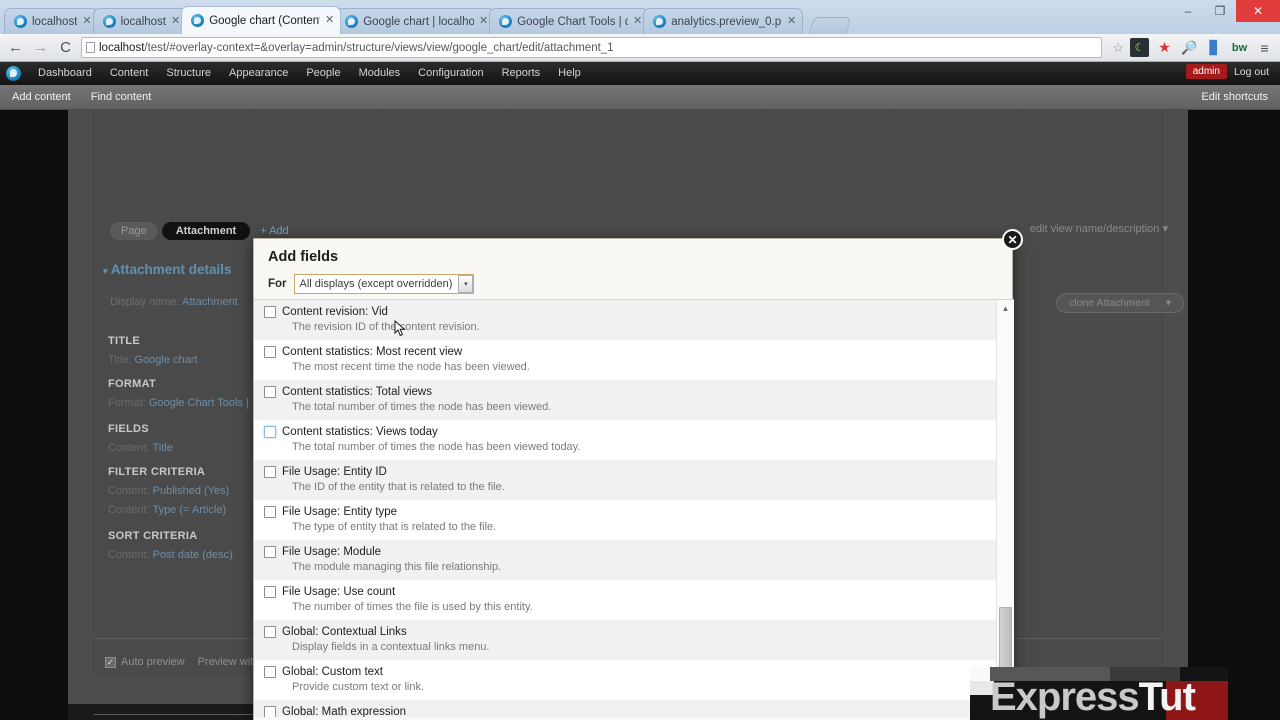  What do you see at coordinates (166, 360) in the screenshot?
I see `section-line-value: Google chart` at bounding box center [166, 360].